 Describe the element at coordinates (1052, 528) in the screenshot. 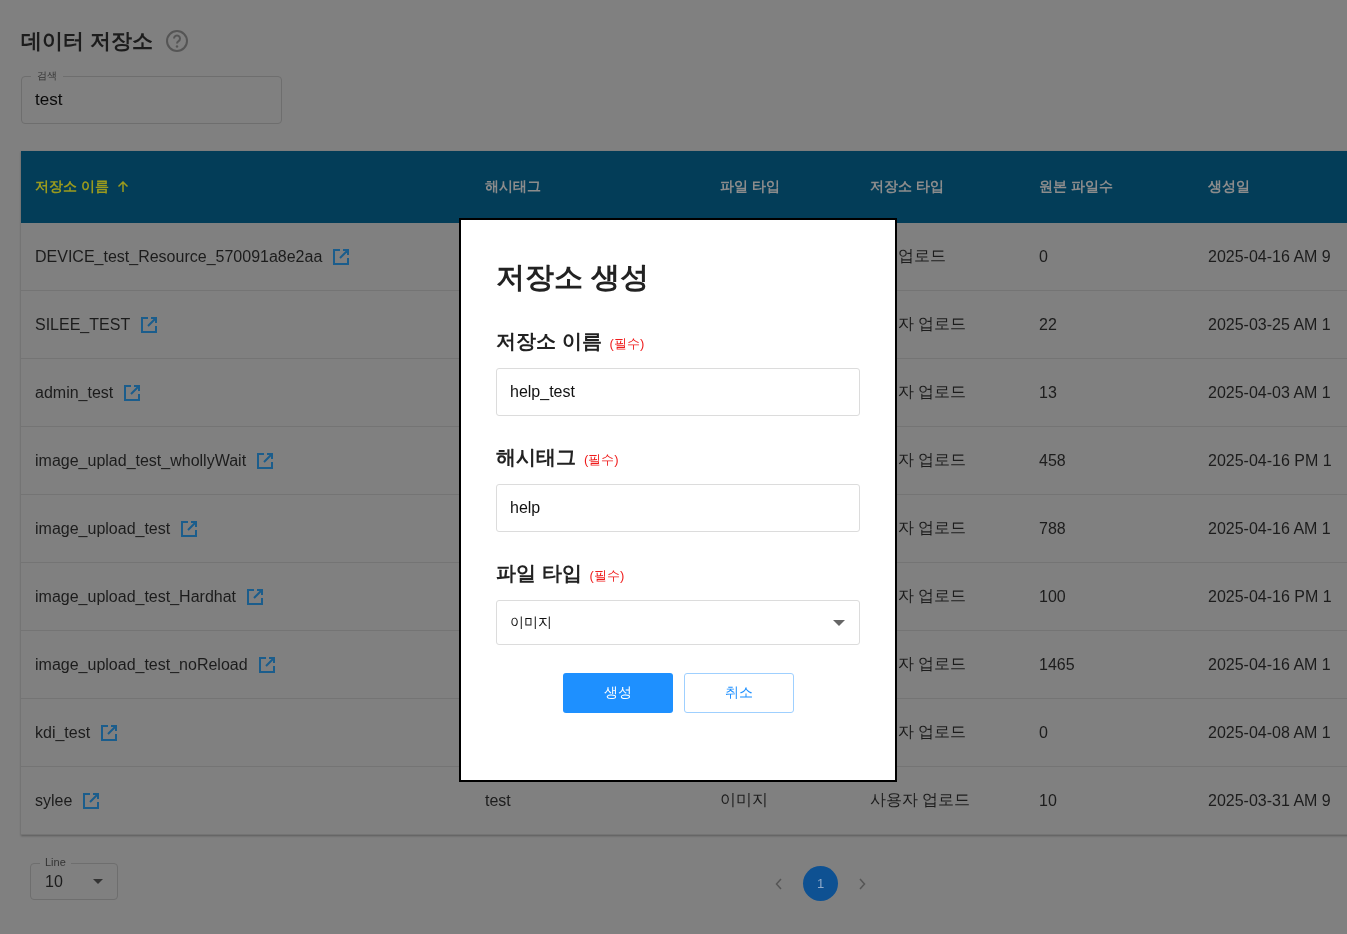

I see `table-cell: 788` at that location.